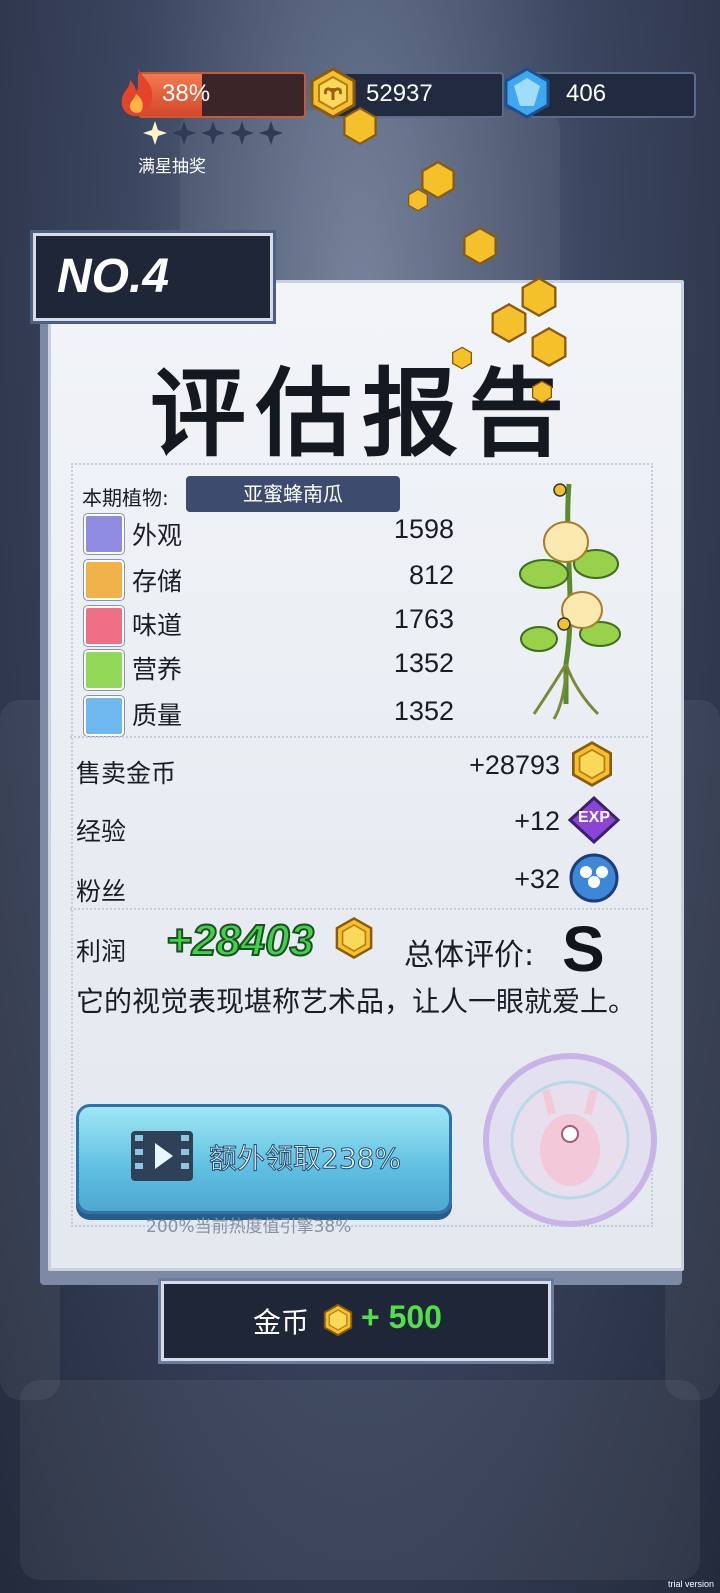 The image size is (720, 1593). I want to click on report-title: 评估报告, so click(362, 414).